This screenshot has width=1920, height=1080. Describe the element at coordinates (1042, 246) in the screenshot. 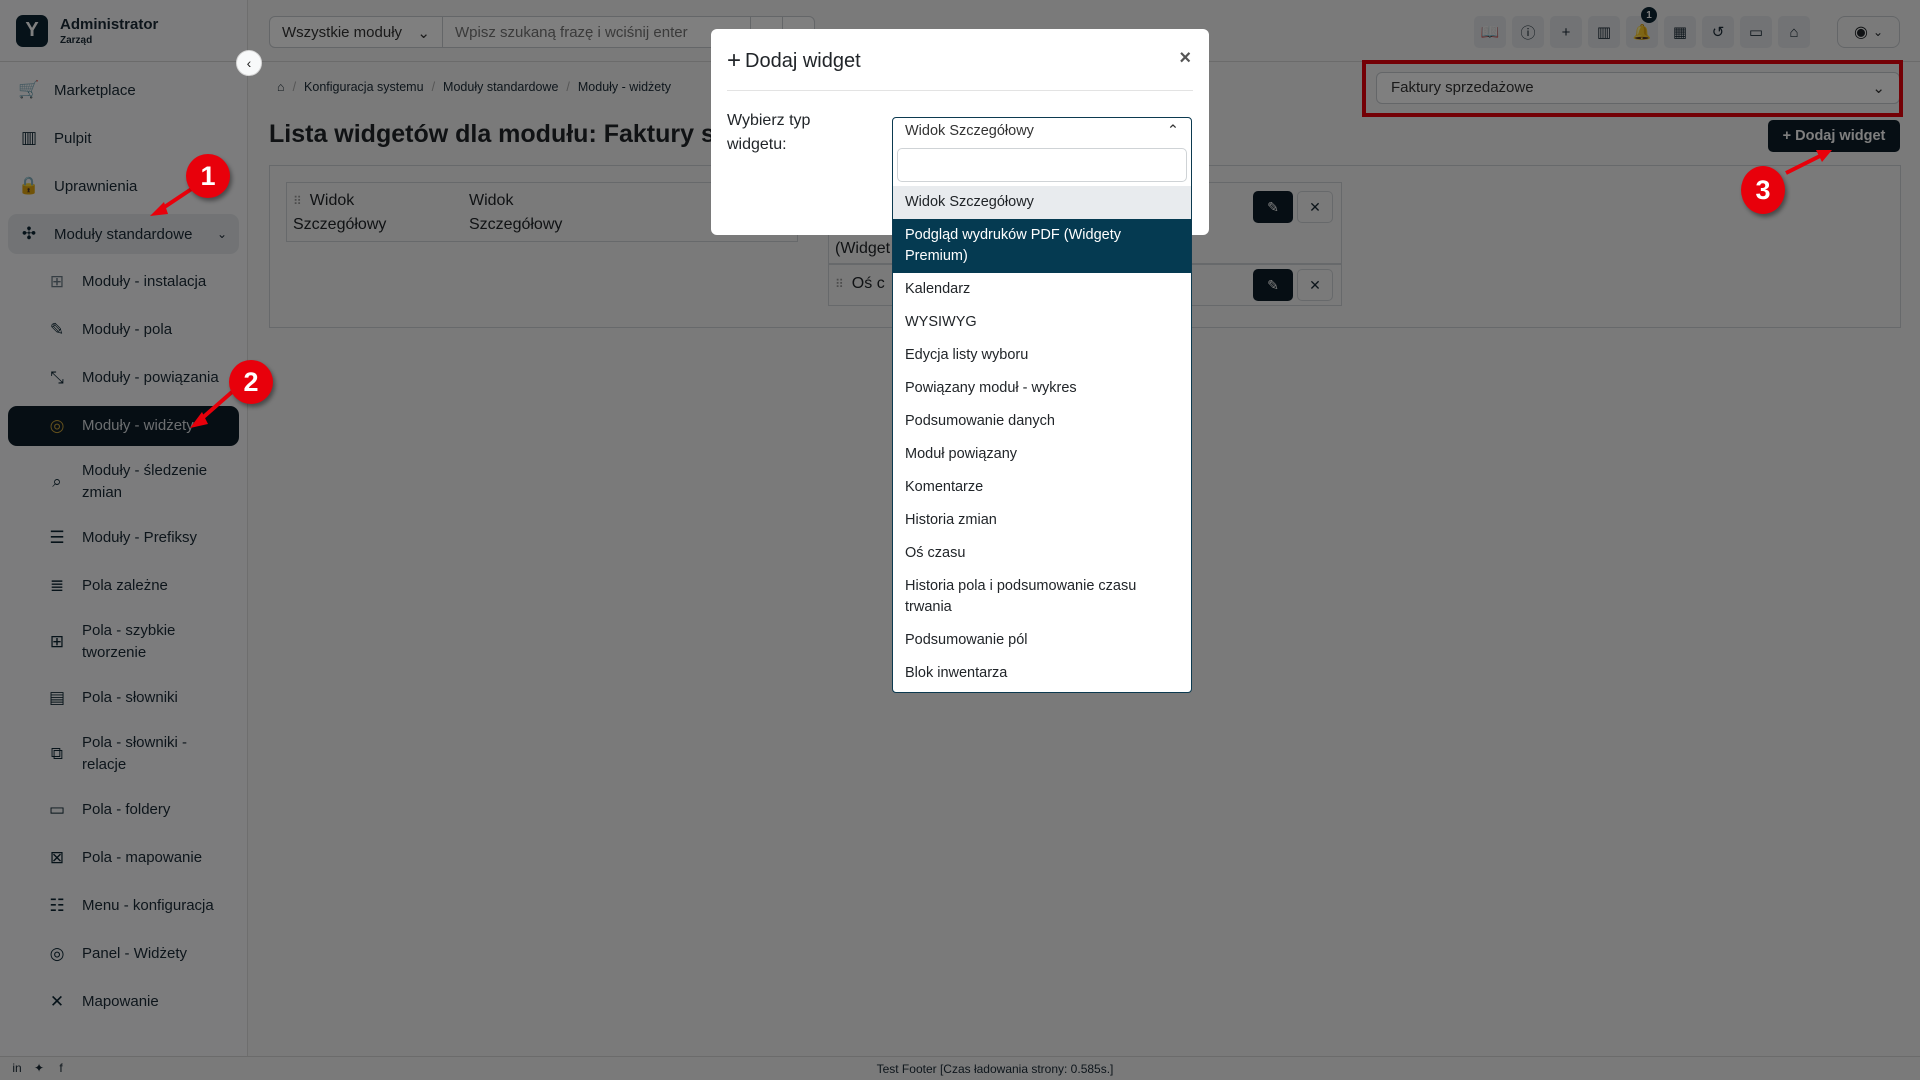

I see `select-option: Podgląd wydruków PDF (Widgety Premium)` at that location.